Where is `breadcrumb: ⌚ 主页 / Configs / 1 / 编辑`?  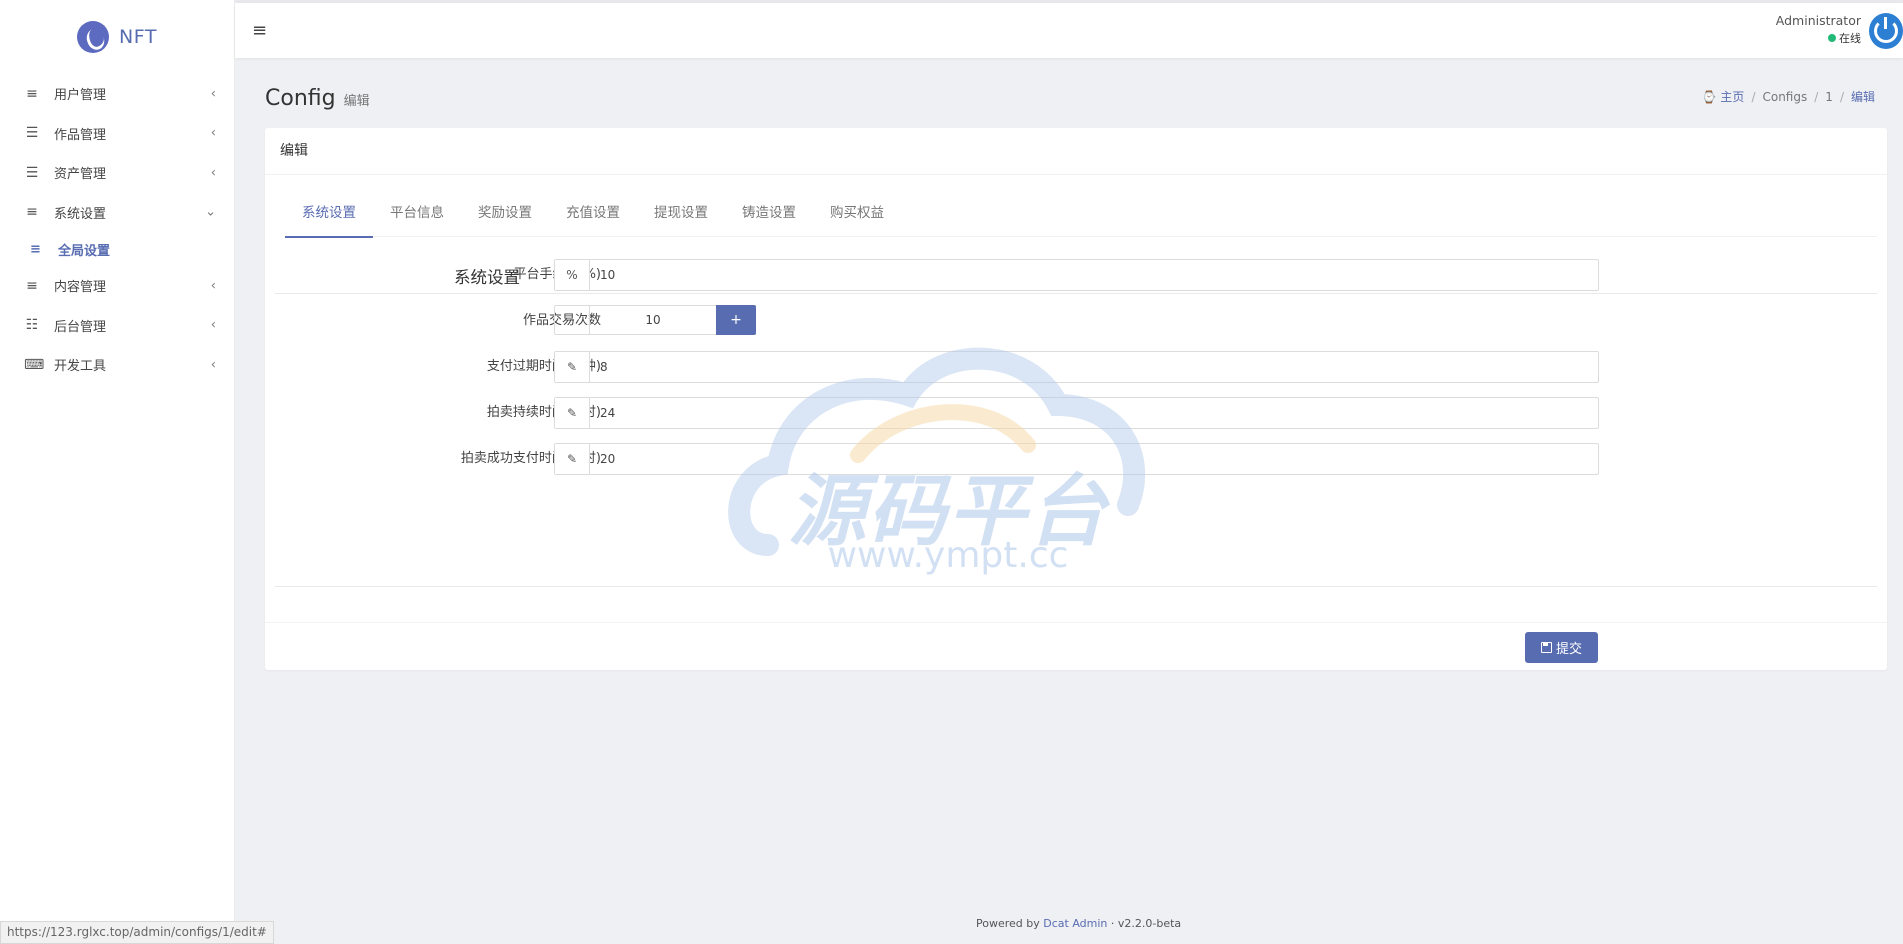
breadcrumb: ⌚ 主页 / Configs / 1 / 编辑 is located at coordinates (1788, 96).